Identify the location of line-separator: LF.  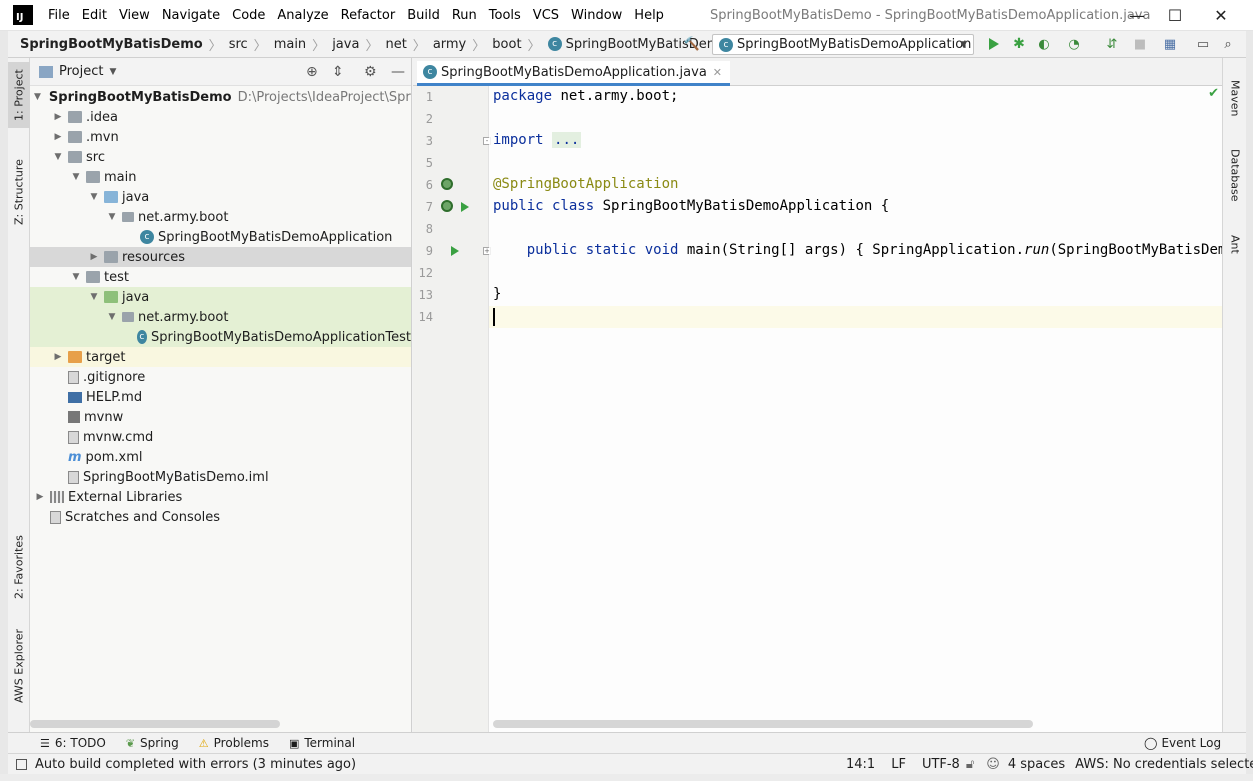
(898, 764).